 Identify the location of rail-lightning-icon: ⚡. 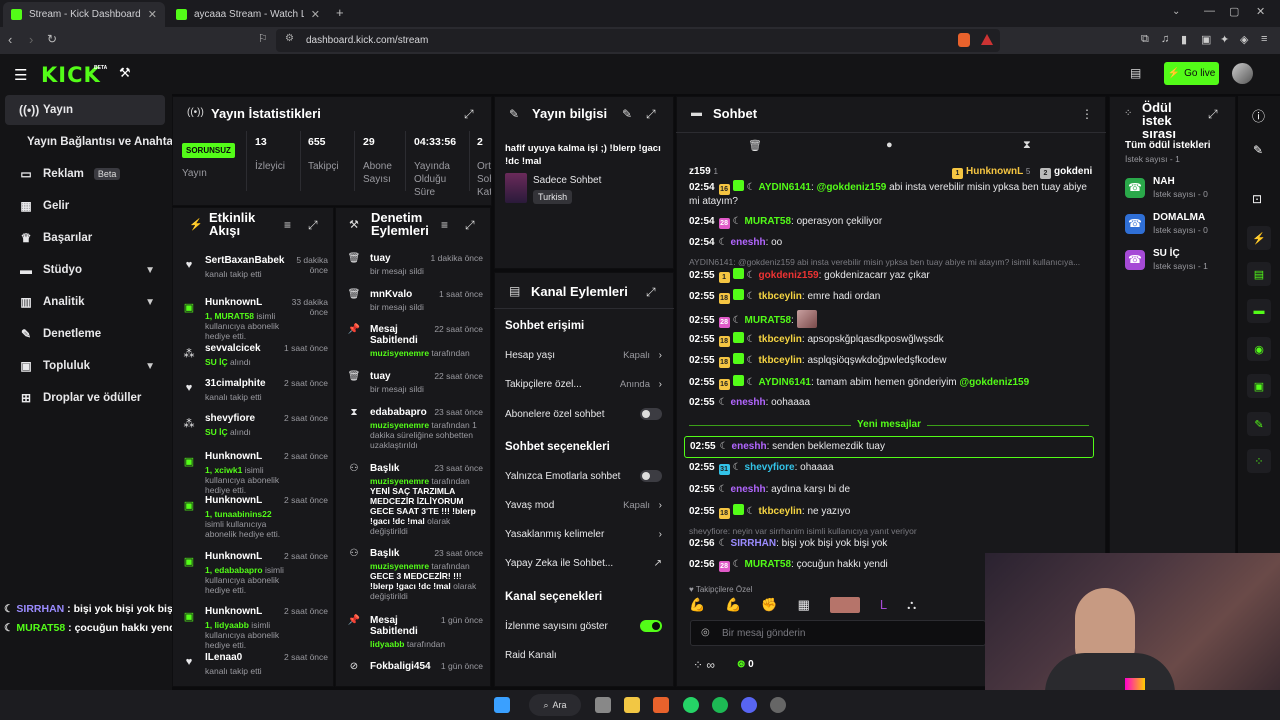
(1259, 238).